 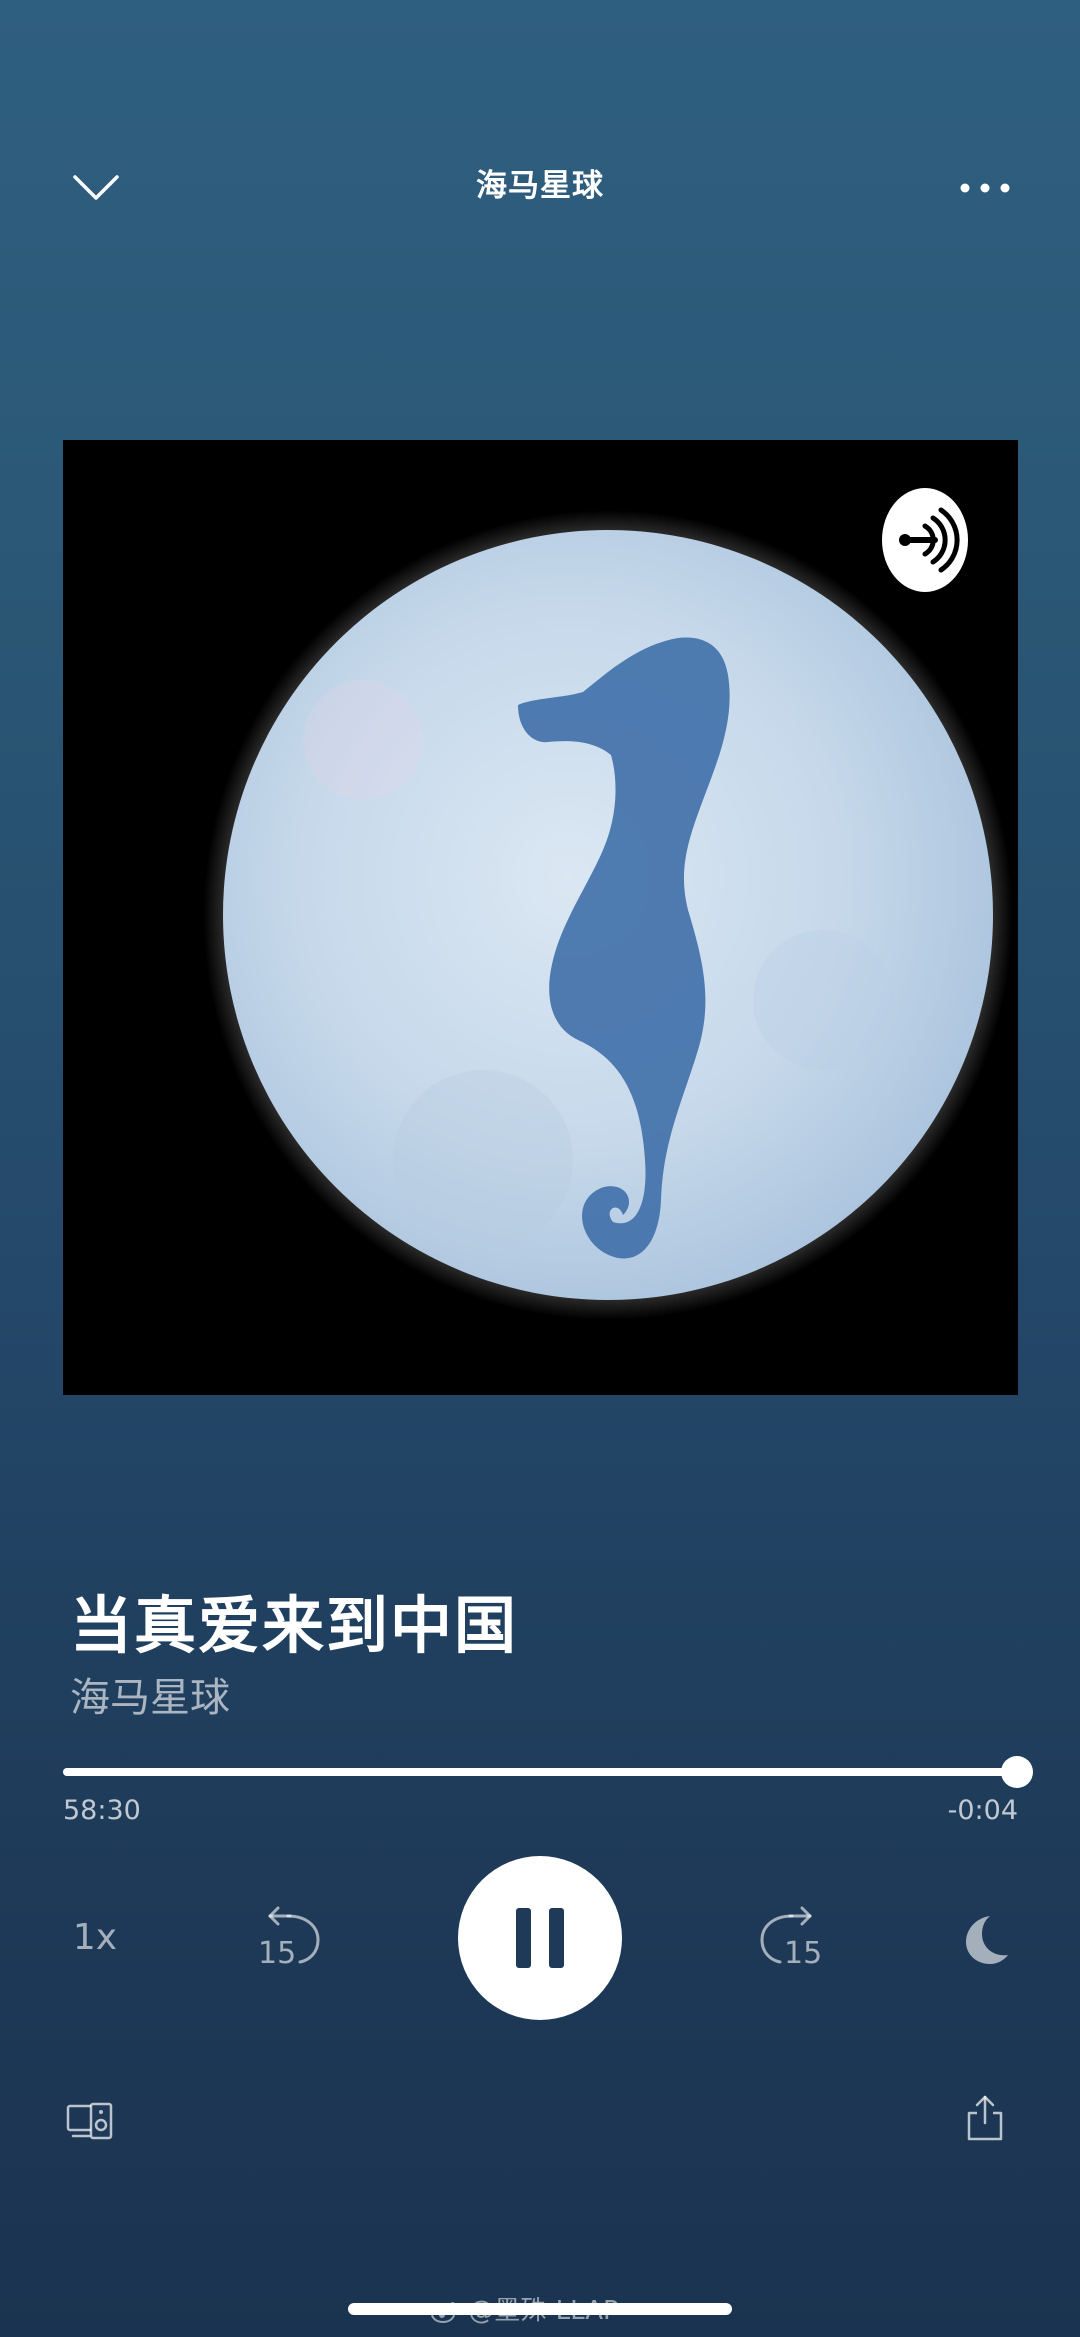 I want to click on moon-icon, so click(x=987, y=1940).